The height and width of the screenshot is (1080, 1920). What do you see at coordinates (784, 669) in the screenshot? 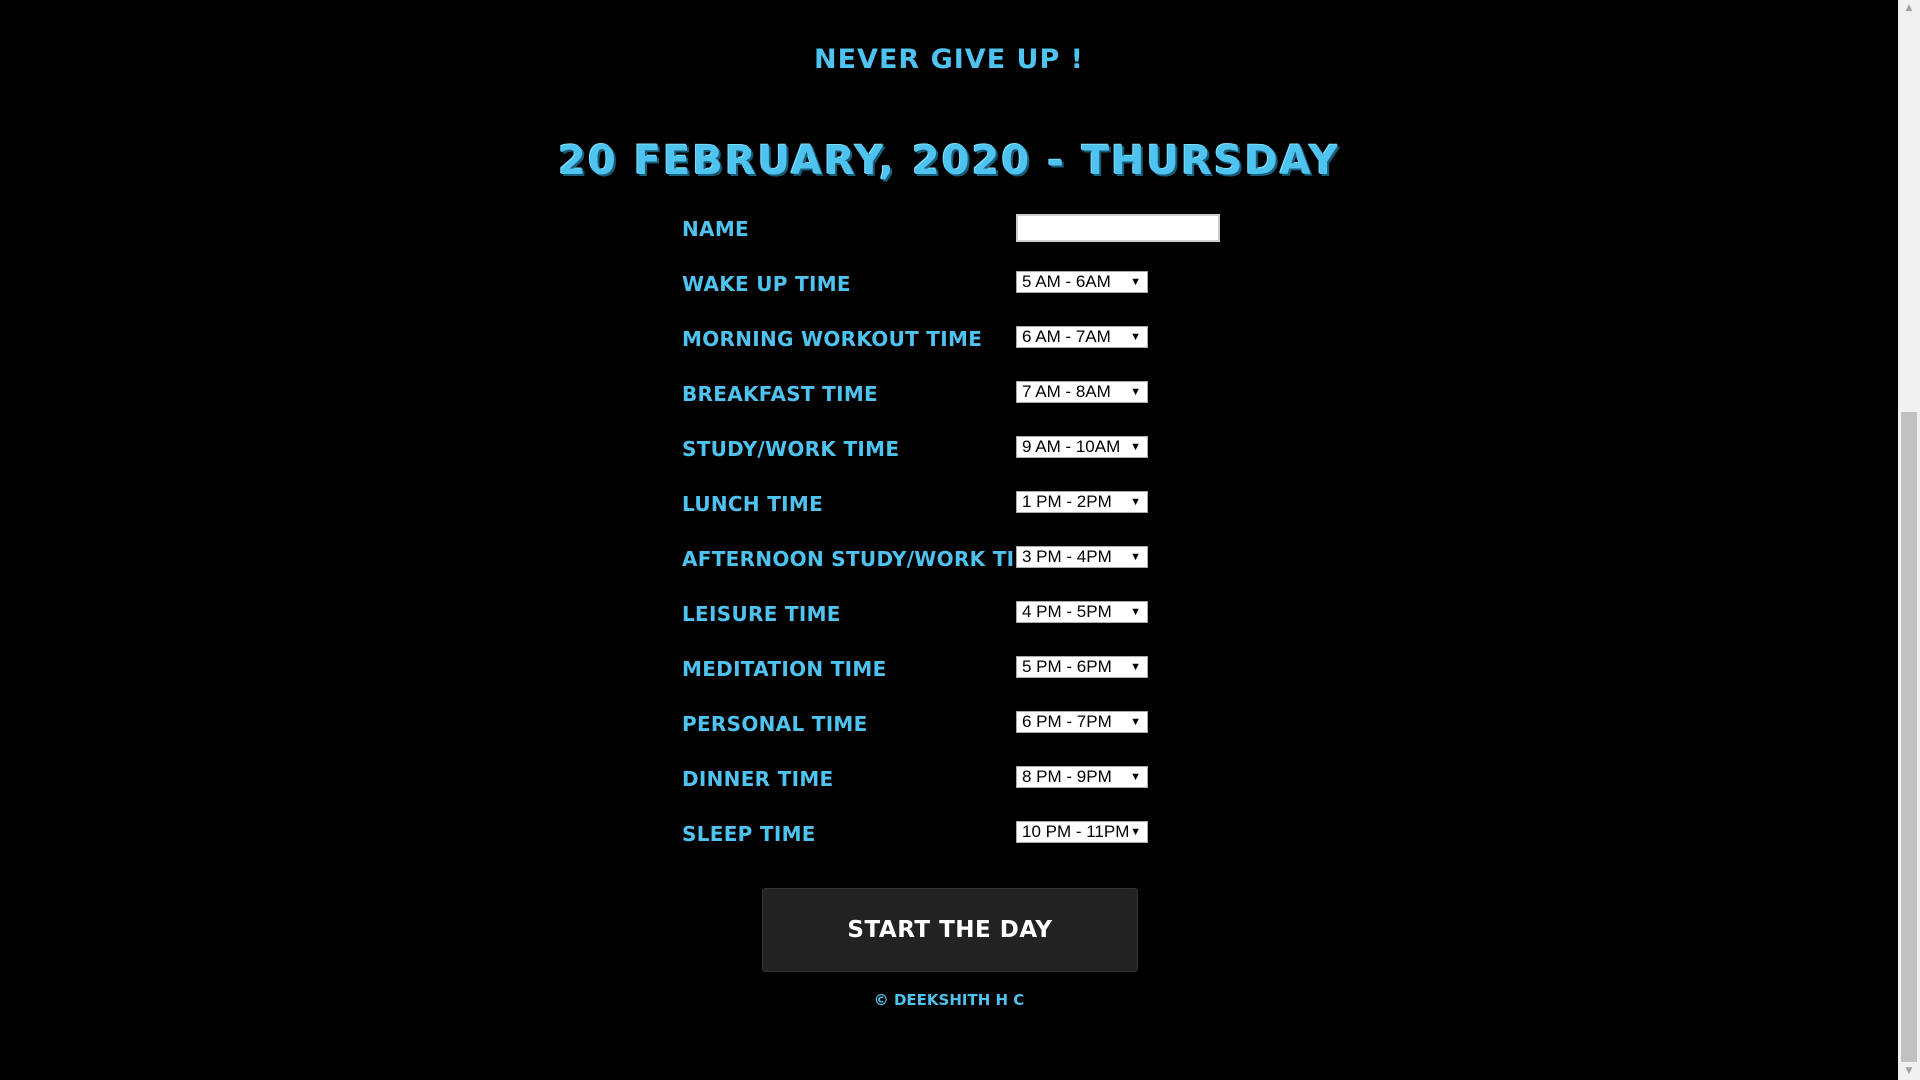
I see `meditation-time-label: MEDITATION TIME` at bounding box center [784, 669].